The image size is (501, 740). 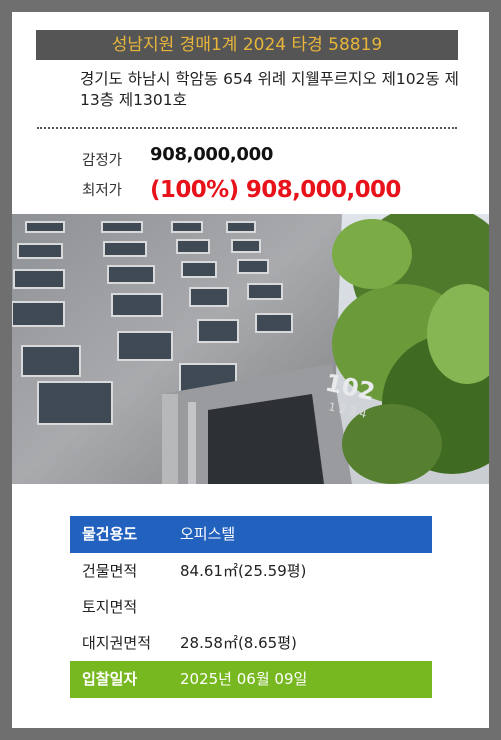 What do you see at coordinates (238, 643) in the screenshot?
I see `land-right-area-value: 28.58㎡(8.65평)` at bounding box center [238, 643].